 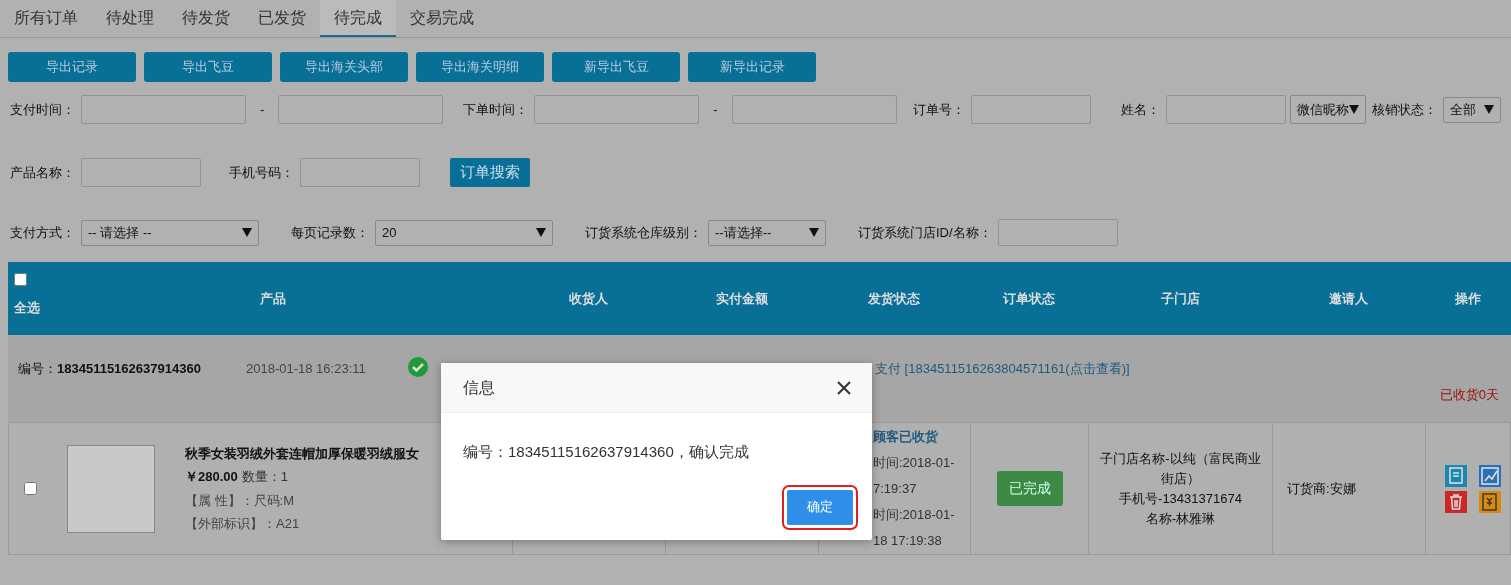 What do you see at coordinates (211, 476) in the screenshot?
I see `product-price: ￥280.00` at bounding box center [211, 476].